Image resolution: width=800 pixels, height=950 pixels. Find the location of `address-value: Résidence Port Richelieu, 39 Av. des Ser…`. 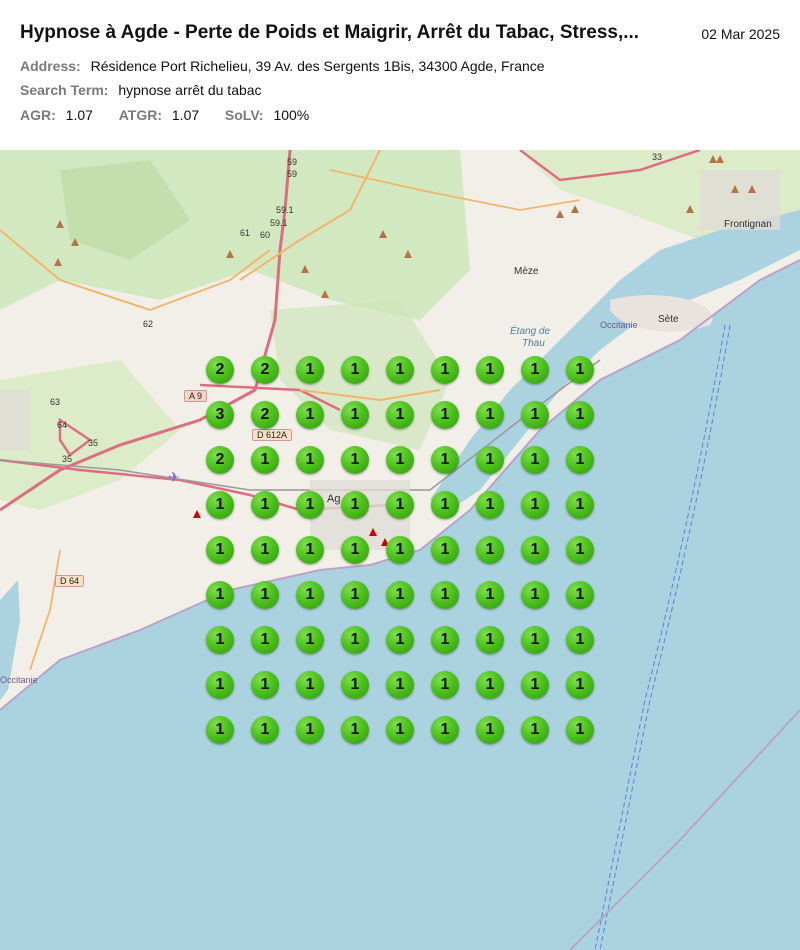

address-value: Résidence Port Richelieu, 39 Av. des Ser… is located at coordinates (317, 66).